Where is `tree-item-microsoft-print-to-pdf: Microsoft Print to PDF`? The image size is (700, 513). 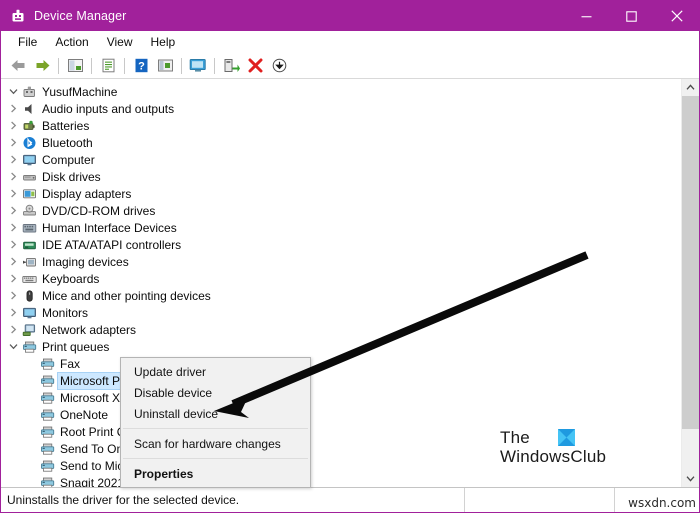
tree-item-microsoft-print-to-pdf: Microsoft Print to PDF is located at coordinates (341, 380).